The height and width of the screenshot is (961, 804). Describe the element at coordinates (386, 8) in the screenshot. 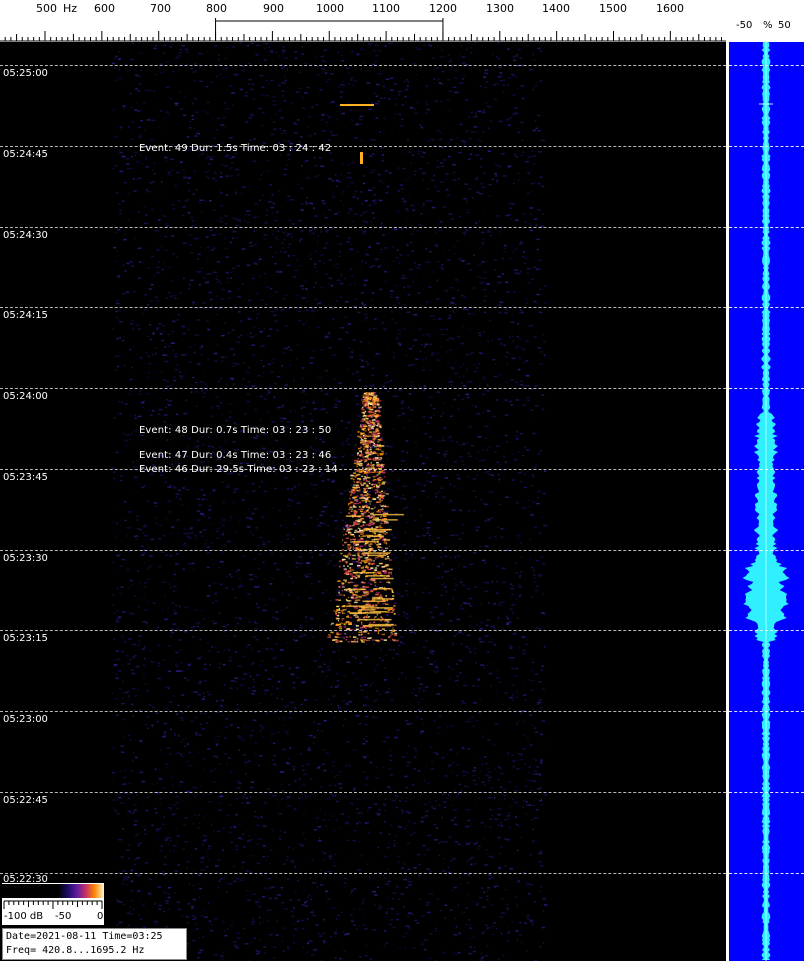

I see `ruler-label-1100: 1100` at that location.